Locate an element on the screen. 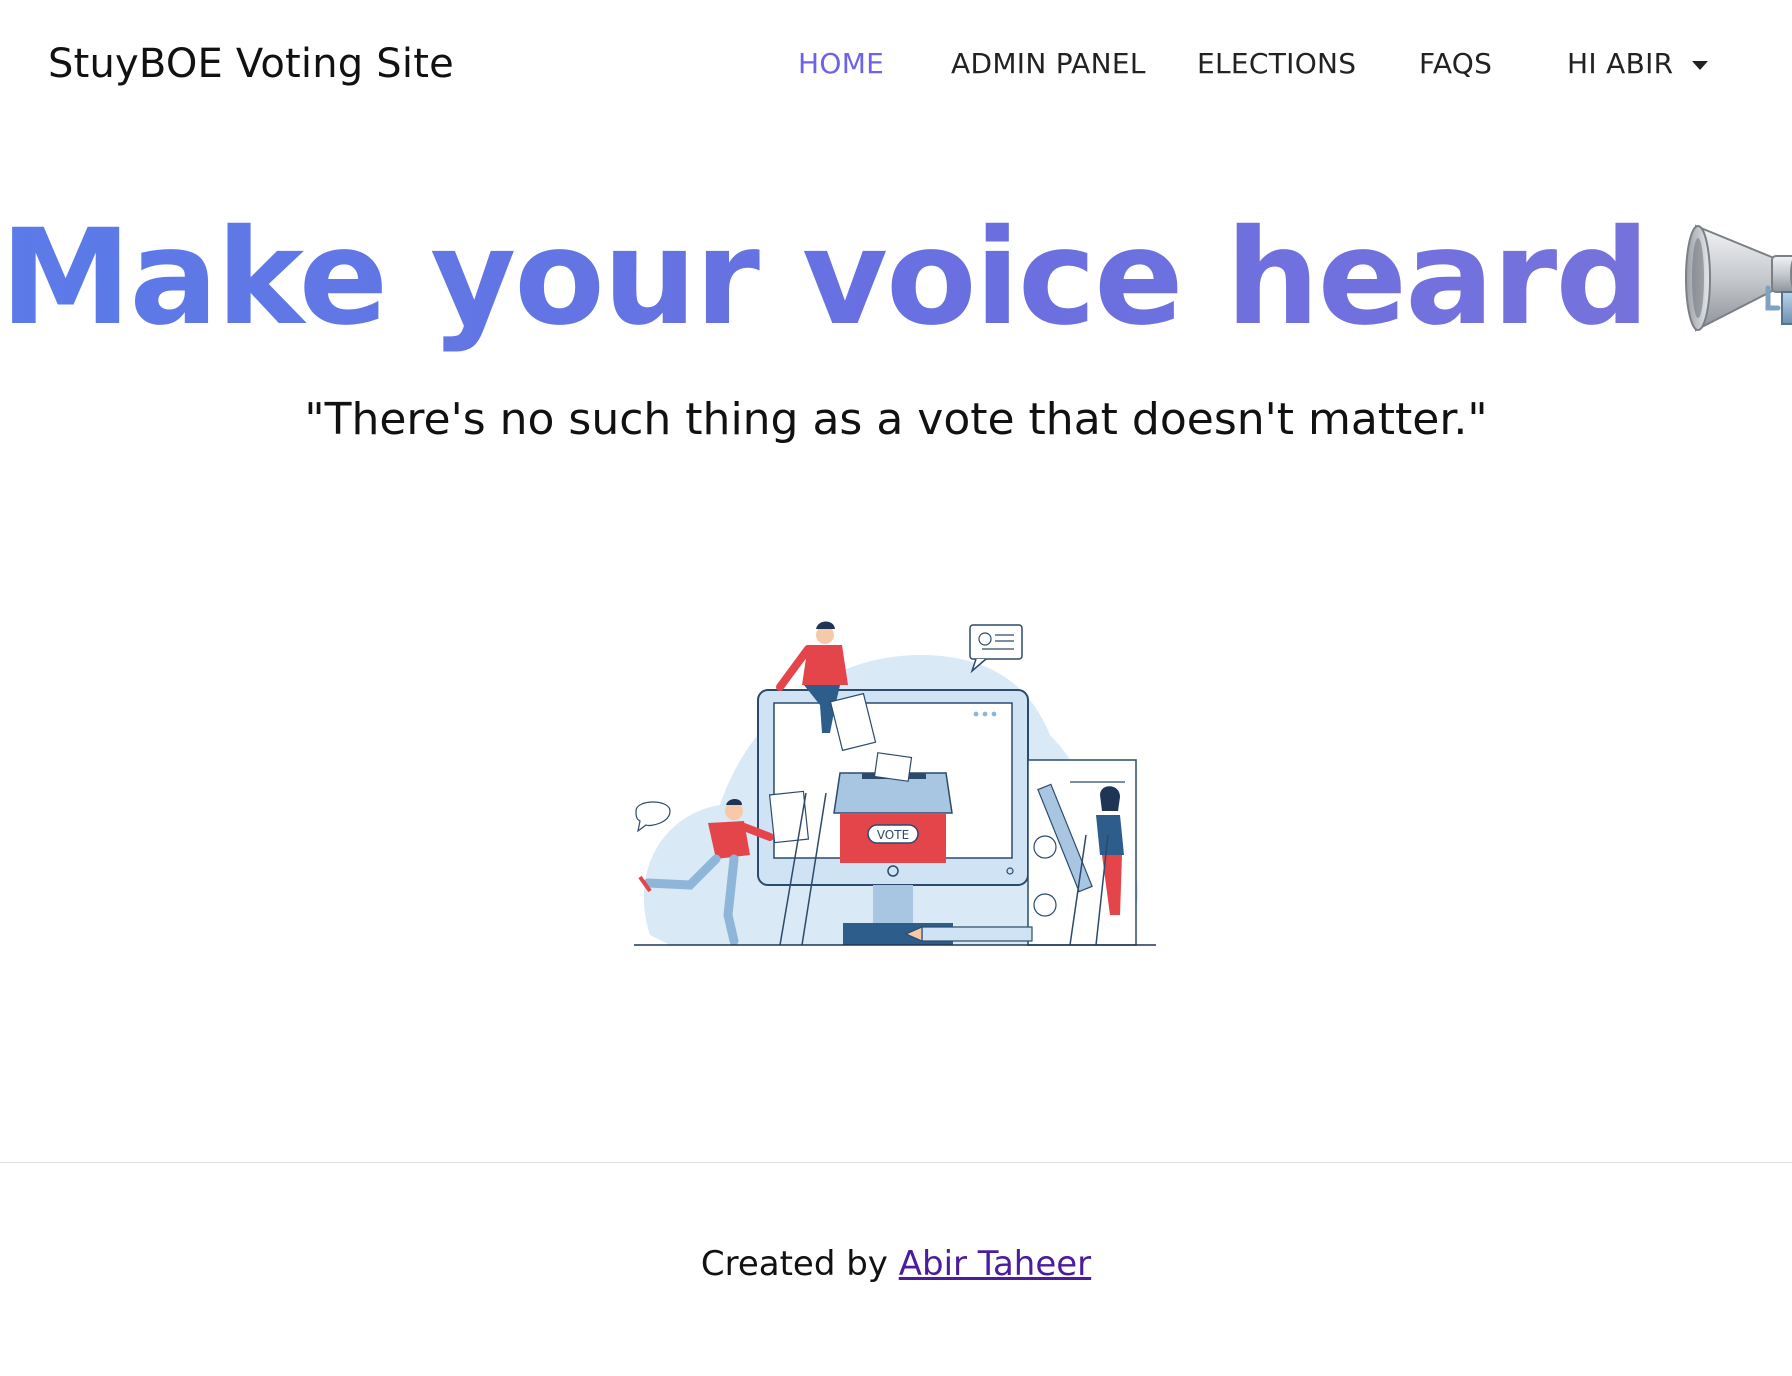  illustration-vote-label: VOTE is located at coordinates (893, 835).